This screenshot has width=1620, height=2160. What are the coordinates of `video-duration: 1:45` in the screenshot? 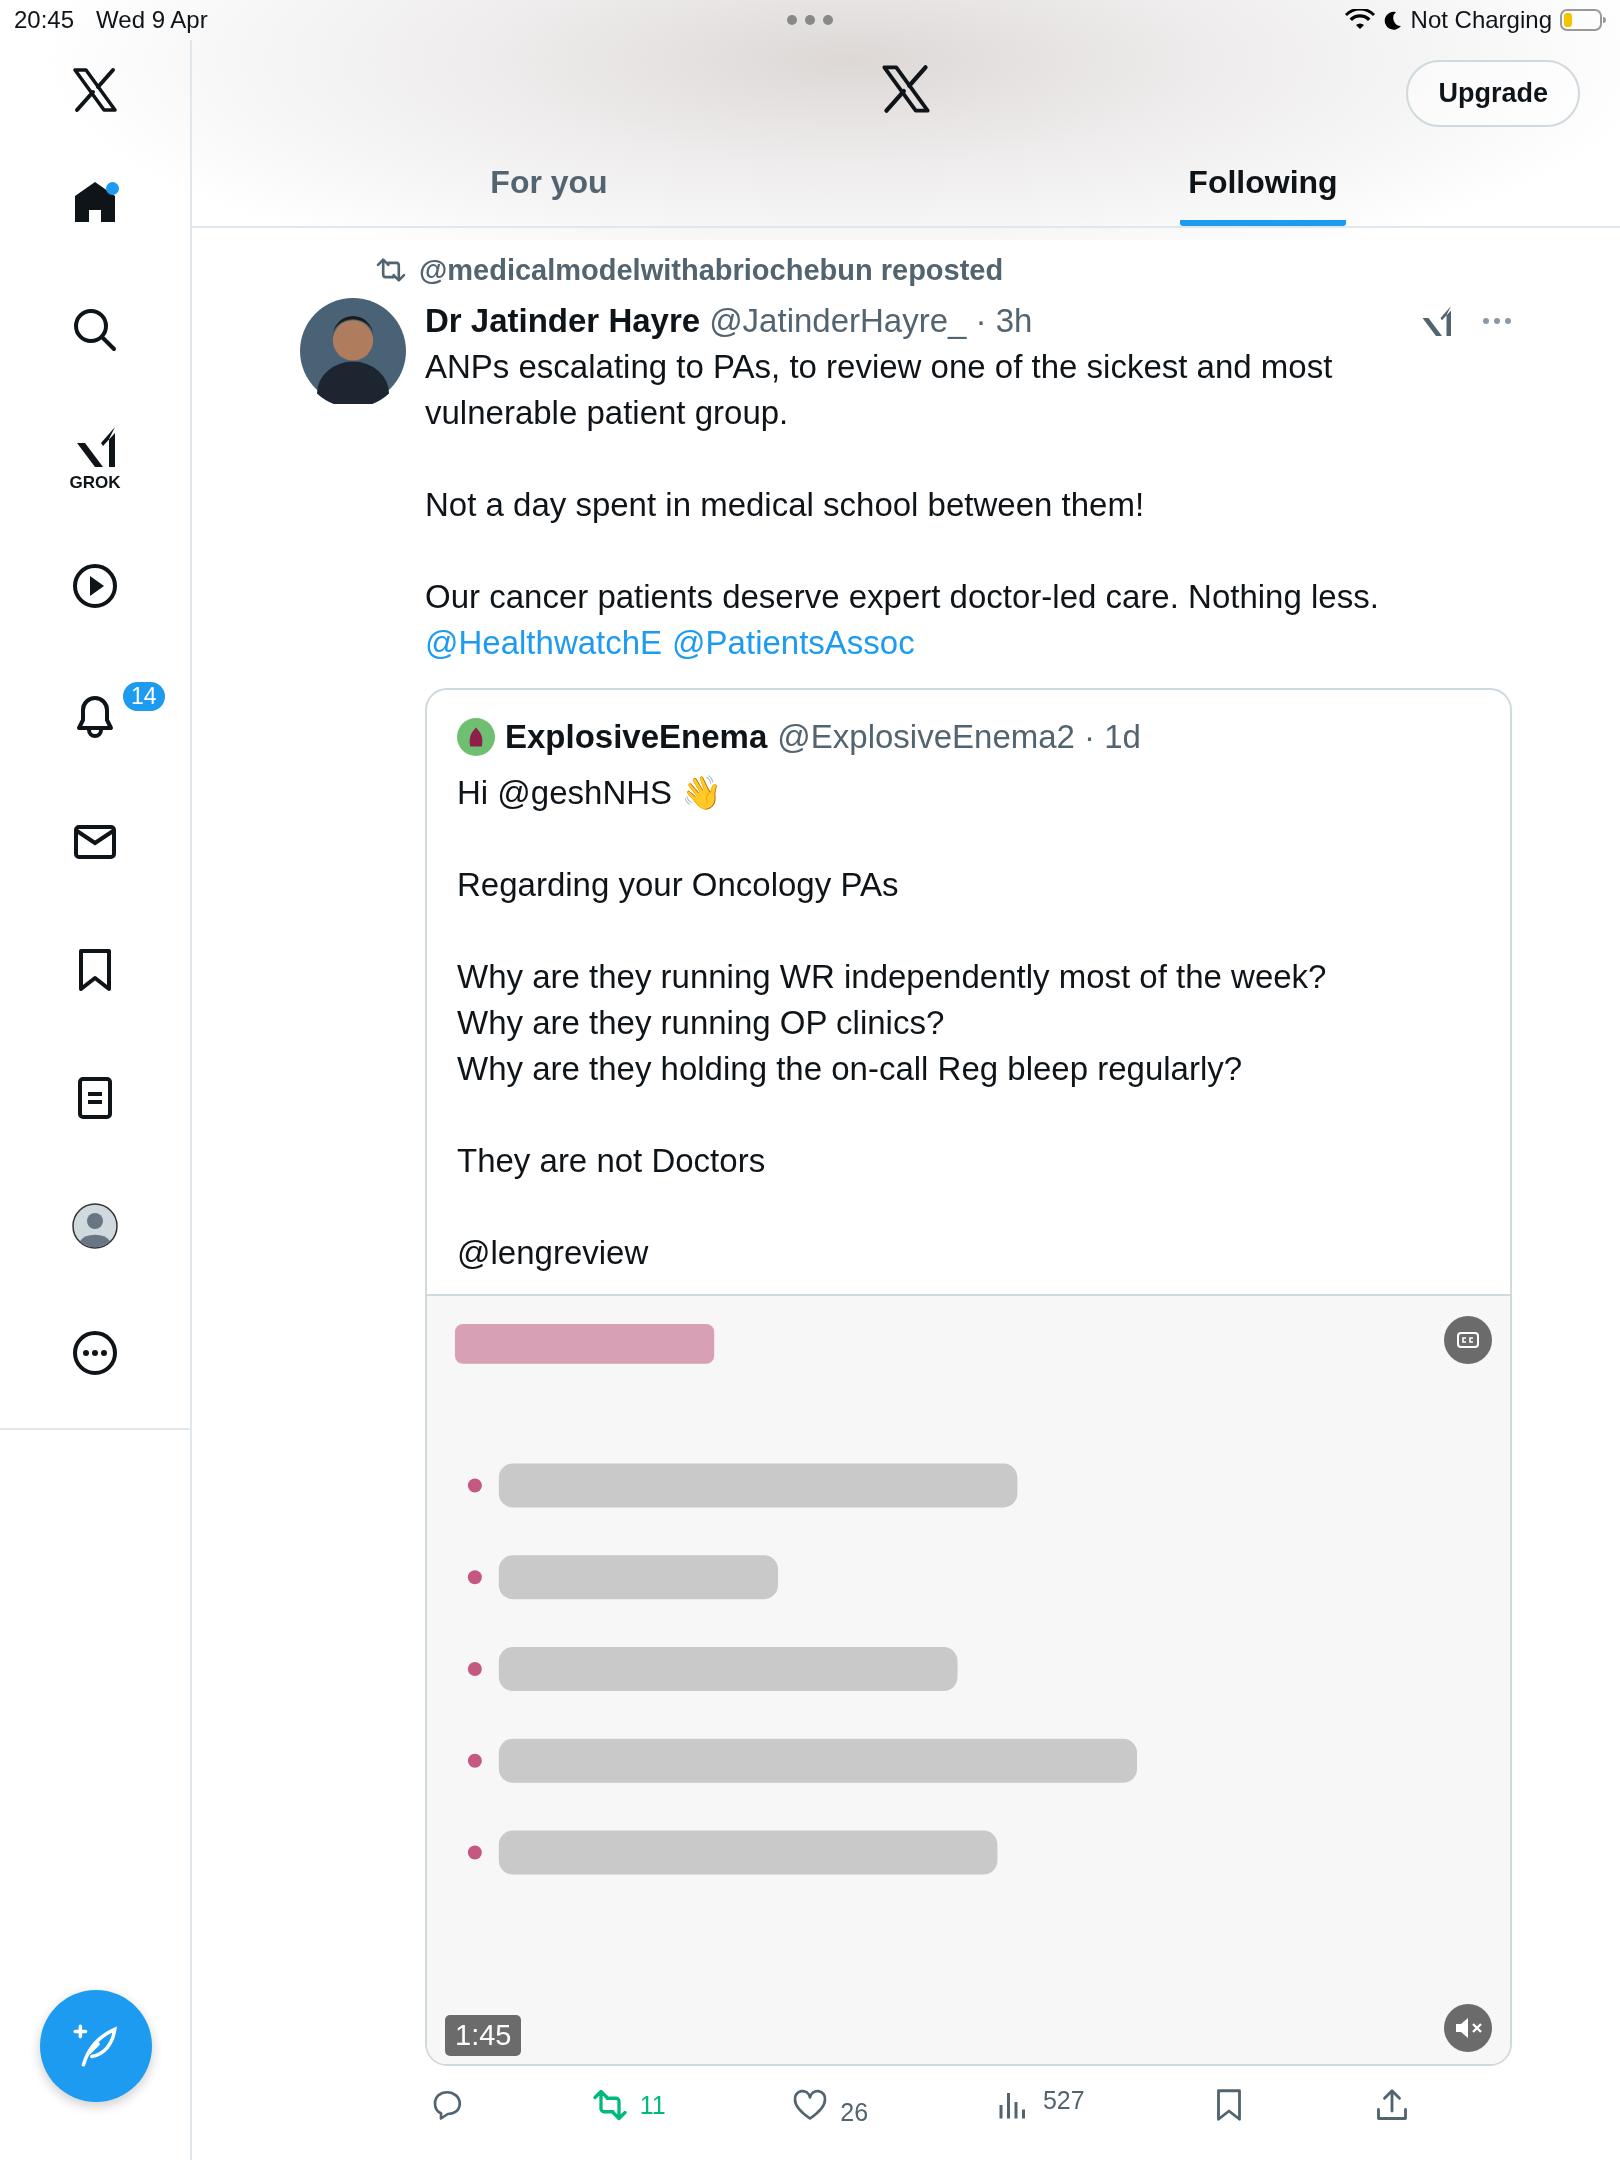 It's located at (483, 2035).